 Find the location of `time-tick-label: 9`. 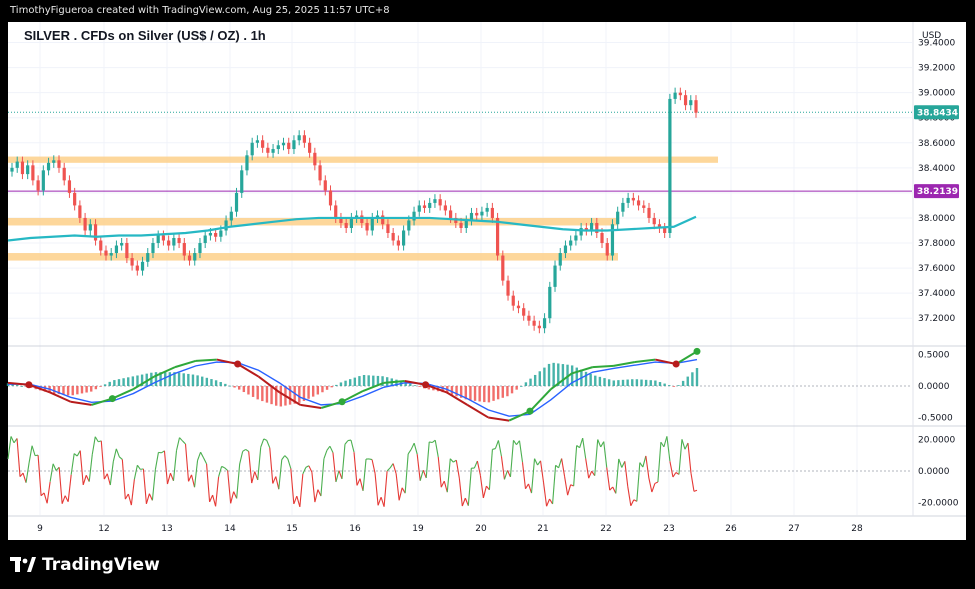

time-tick-label: 9 is located at coordinates (40, 529).